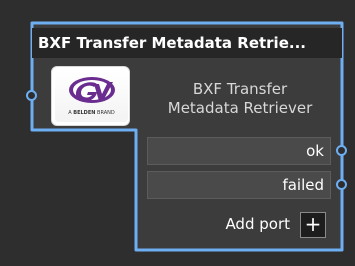 The height and width of the screenshot is (266, 355). What do you see at coordinates (341, 150) in the screenshot?
I see `output-port-ok-dot` at bounding box center [341, 150].